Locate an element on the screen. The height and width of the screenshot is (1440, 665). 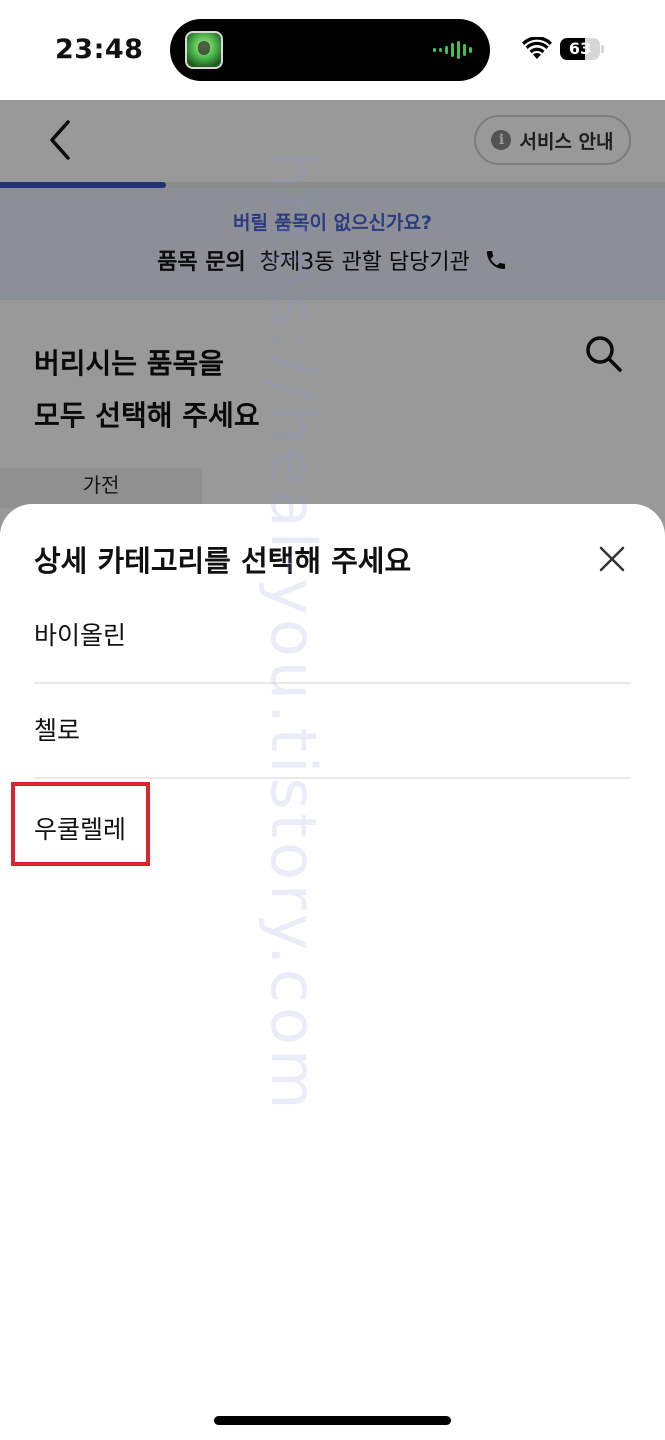
option-label: 바이올린 is located at coordinates (80, 635).